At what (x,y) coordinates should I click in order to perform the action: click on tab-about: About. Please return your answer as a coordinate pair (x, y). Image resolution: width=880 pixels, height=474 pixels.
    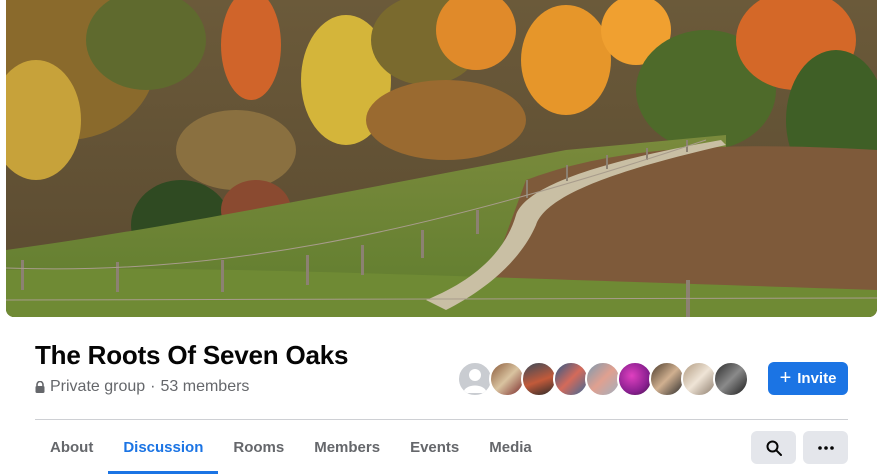
    Looking at the image, I should click on (71, 447).